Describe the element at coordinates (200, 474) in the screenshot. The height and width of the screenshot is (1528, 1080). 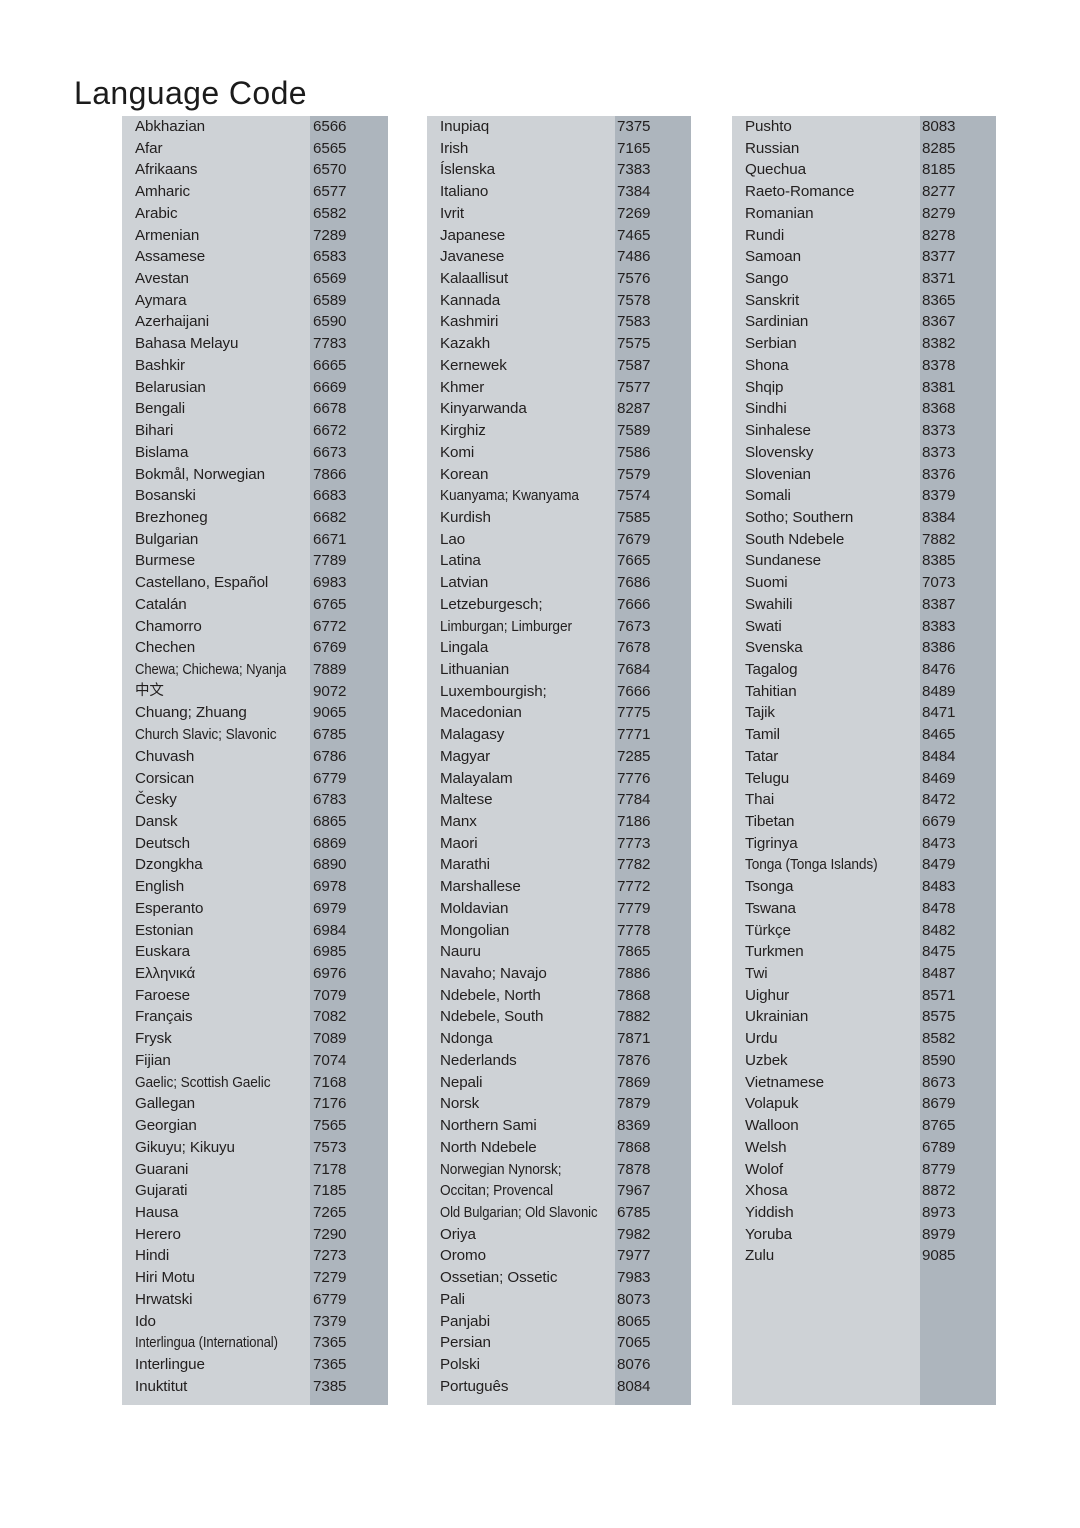
I see `language-name: Bokmål, Norwegian` at that location.